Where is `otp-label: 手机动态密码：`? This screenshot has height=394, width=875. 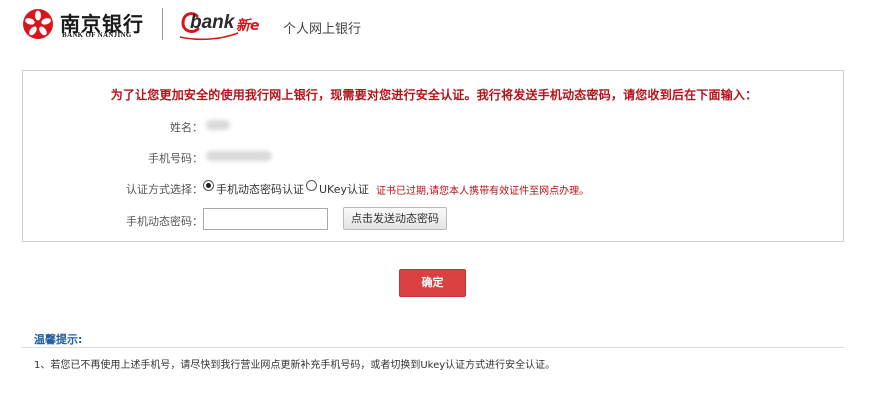
otp-label: 手机动态密码： is located at coordinates (164, 221).